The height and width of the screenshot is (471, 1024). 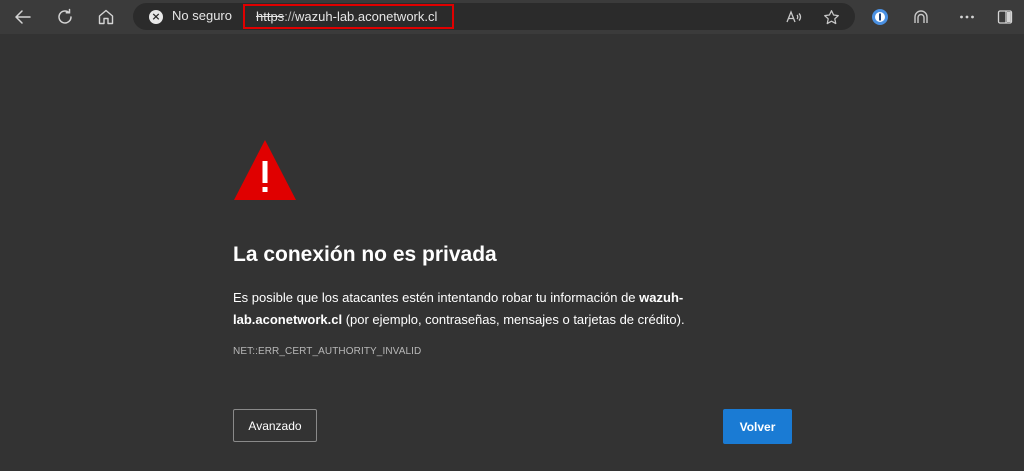 What do you see at coordinates (831, 17) in the screenshot?
I see `star-icon` at bounding box center [831, 17].